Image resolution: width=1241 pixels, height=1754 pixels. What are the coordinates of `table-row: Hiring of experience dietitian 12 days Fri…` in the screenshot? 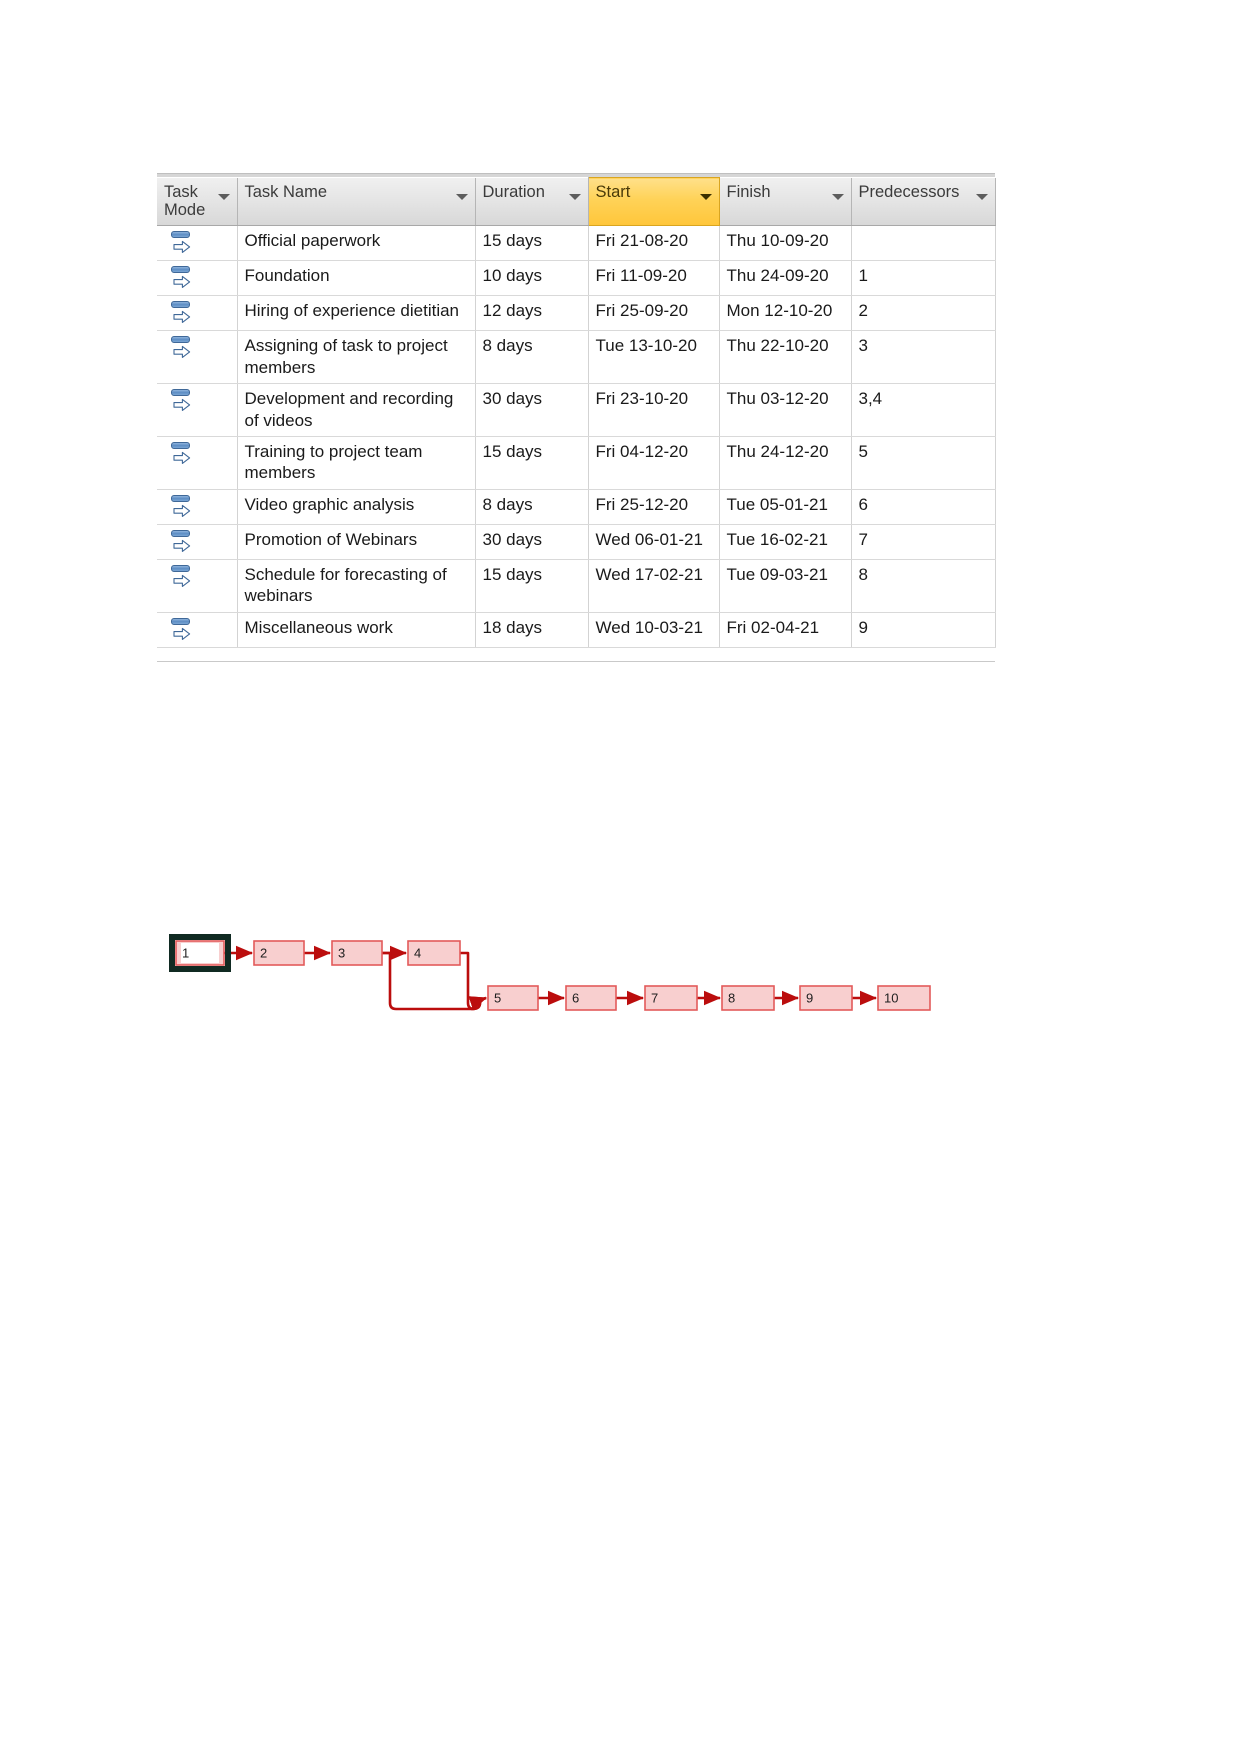 It's located at (576, 313).